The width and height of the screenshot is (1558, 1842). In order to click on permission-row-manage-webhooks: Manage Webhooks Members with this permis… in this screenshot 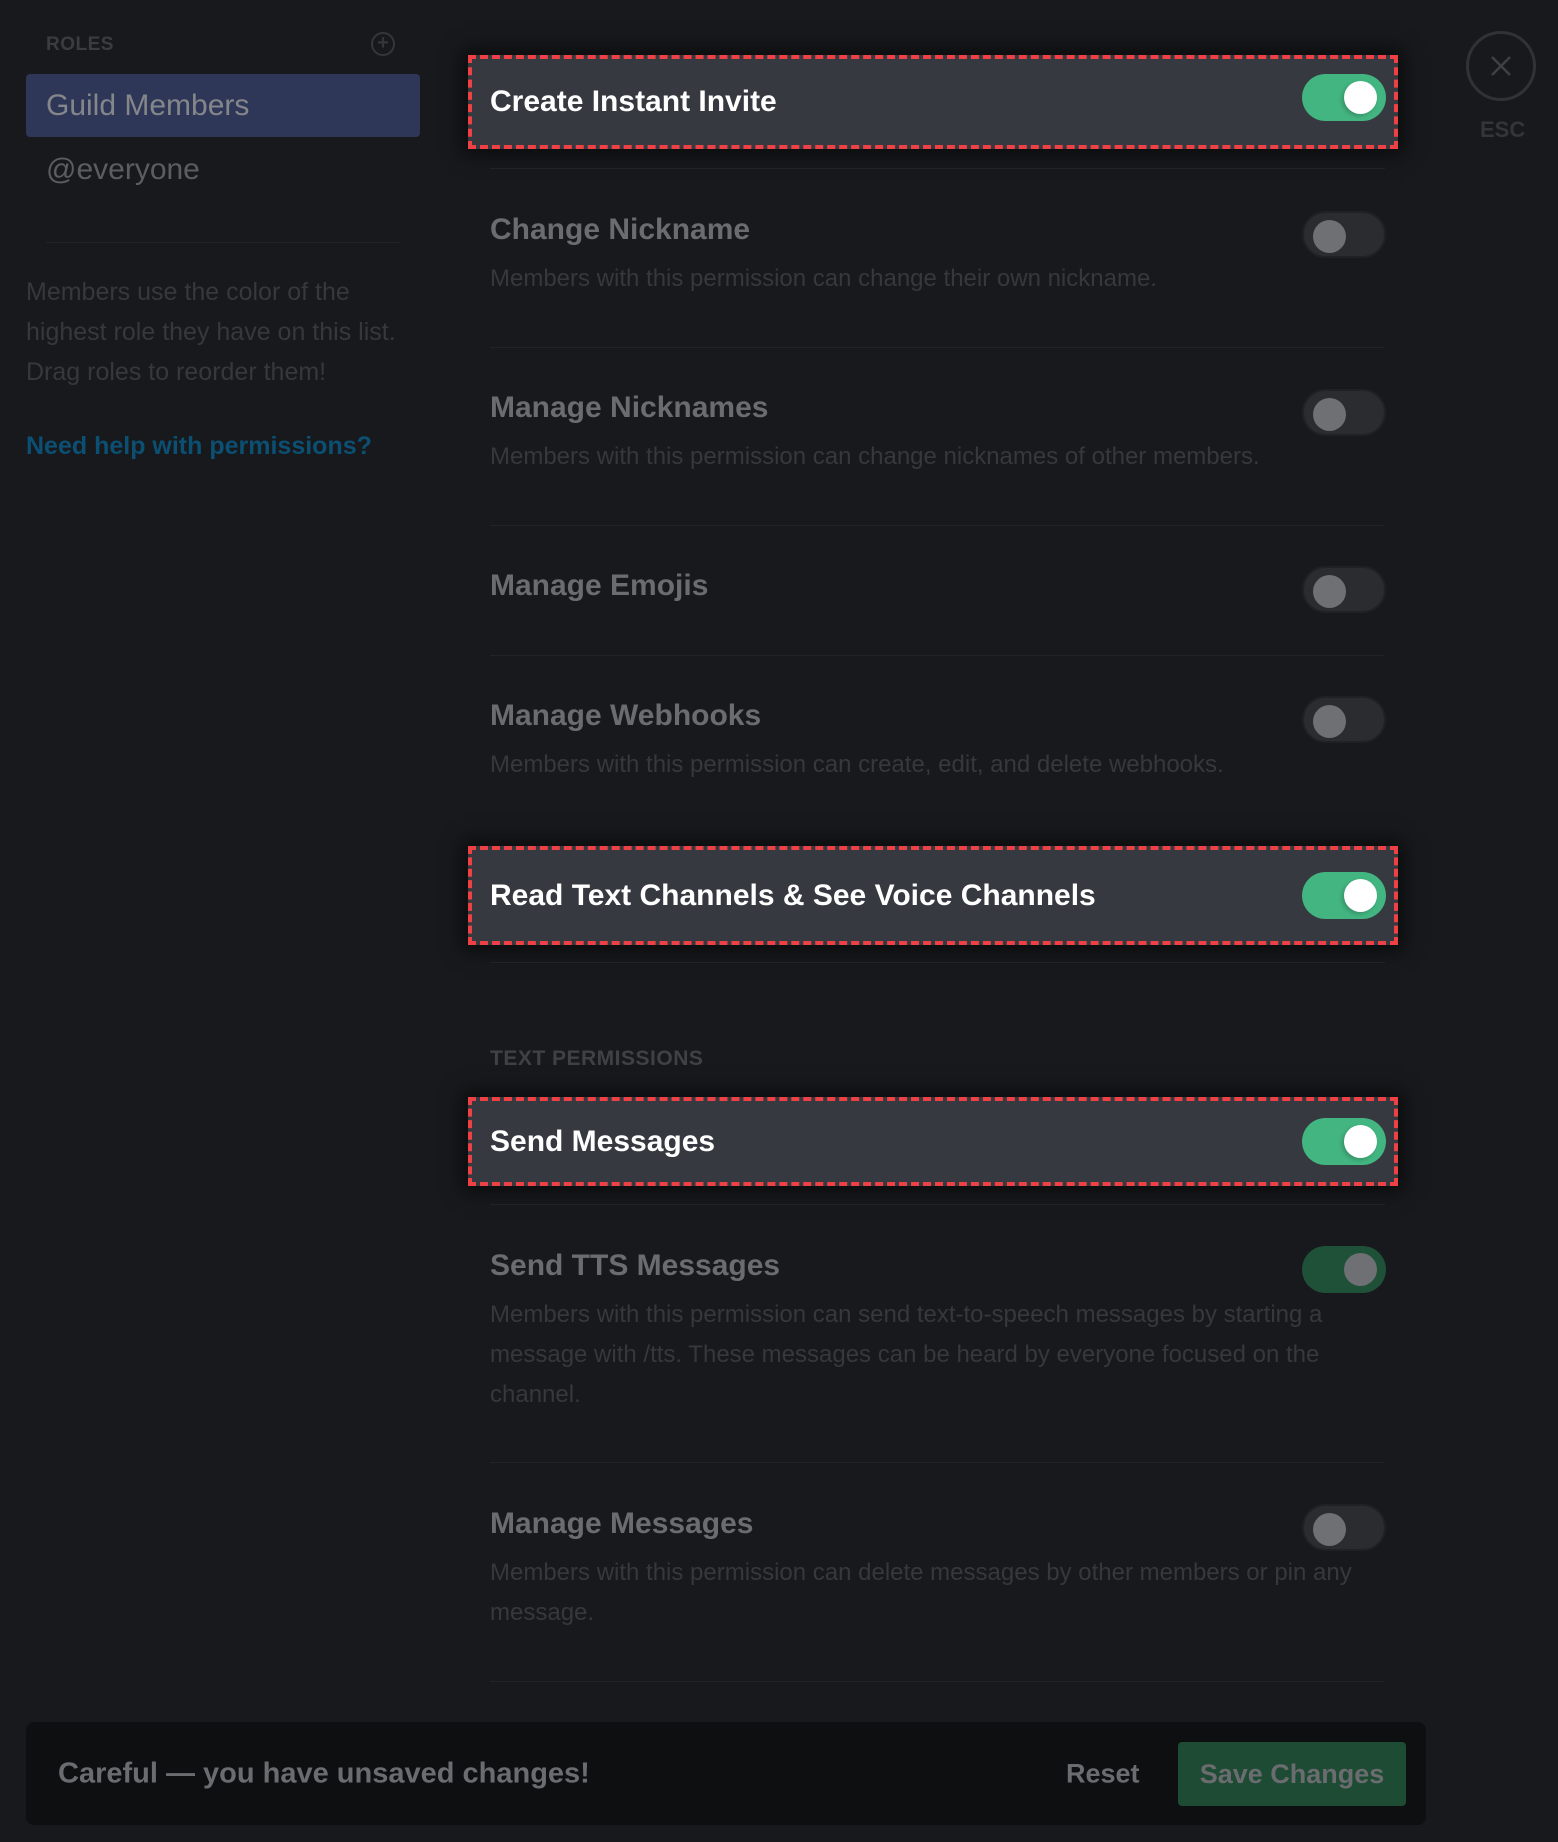, I will do `click(937, 742)`.